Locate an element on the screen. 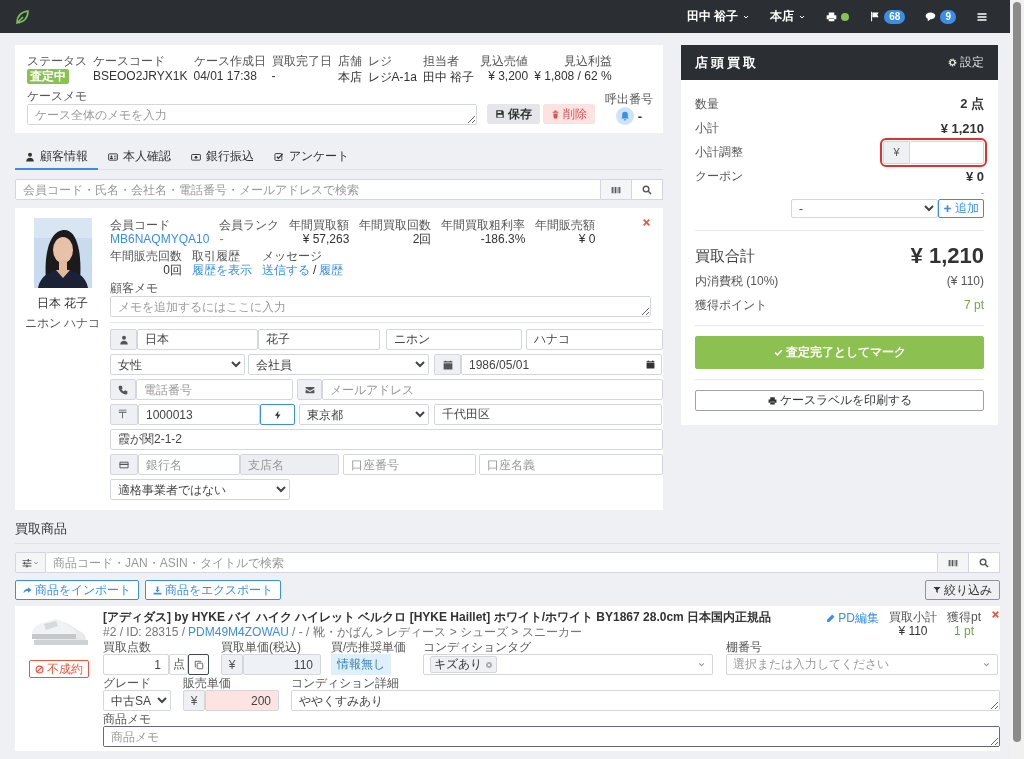 The height and width of the screenshot is (759, 1024). input-field: 日本 is located at coordinates (197, 339).